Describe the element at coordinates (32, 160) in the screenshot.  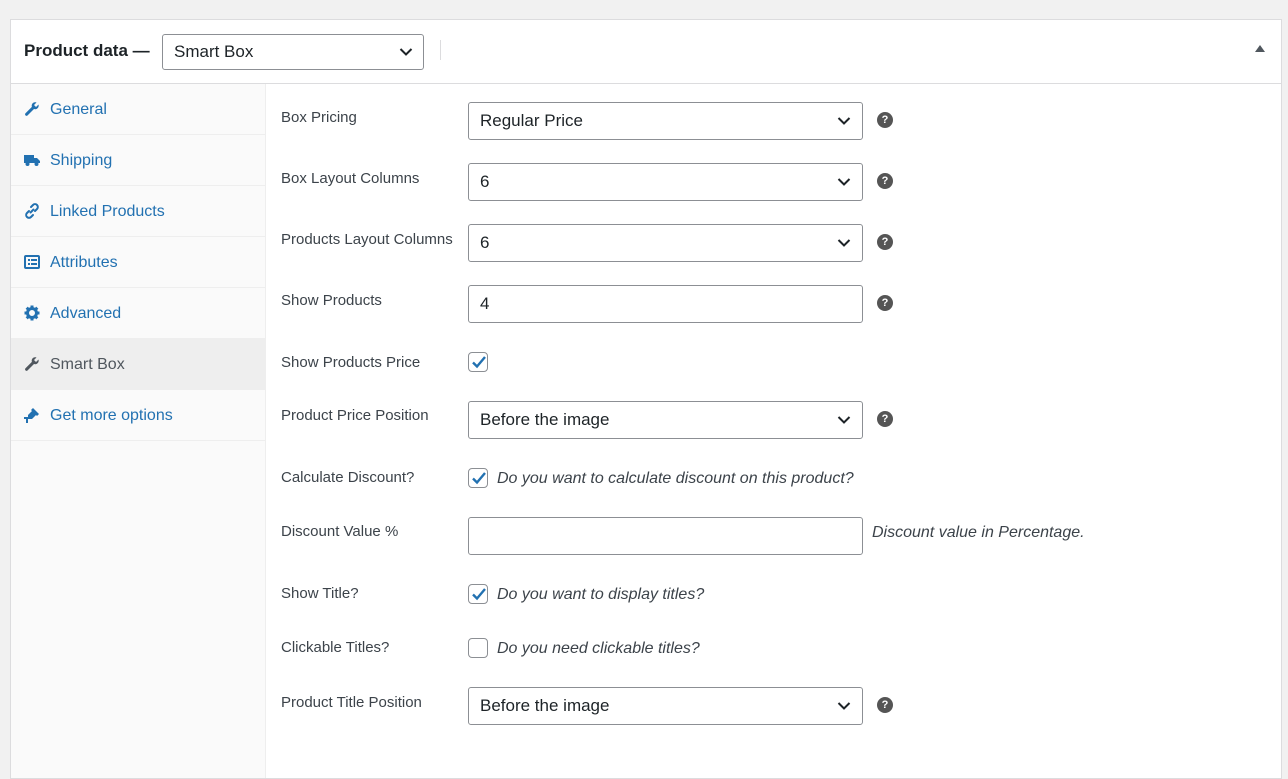
I see `truck-icon` at that location.